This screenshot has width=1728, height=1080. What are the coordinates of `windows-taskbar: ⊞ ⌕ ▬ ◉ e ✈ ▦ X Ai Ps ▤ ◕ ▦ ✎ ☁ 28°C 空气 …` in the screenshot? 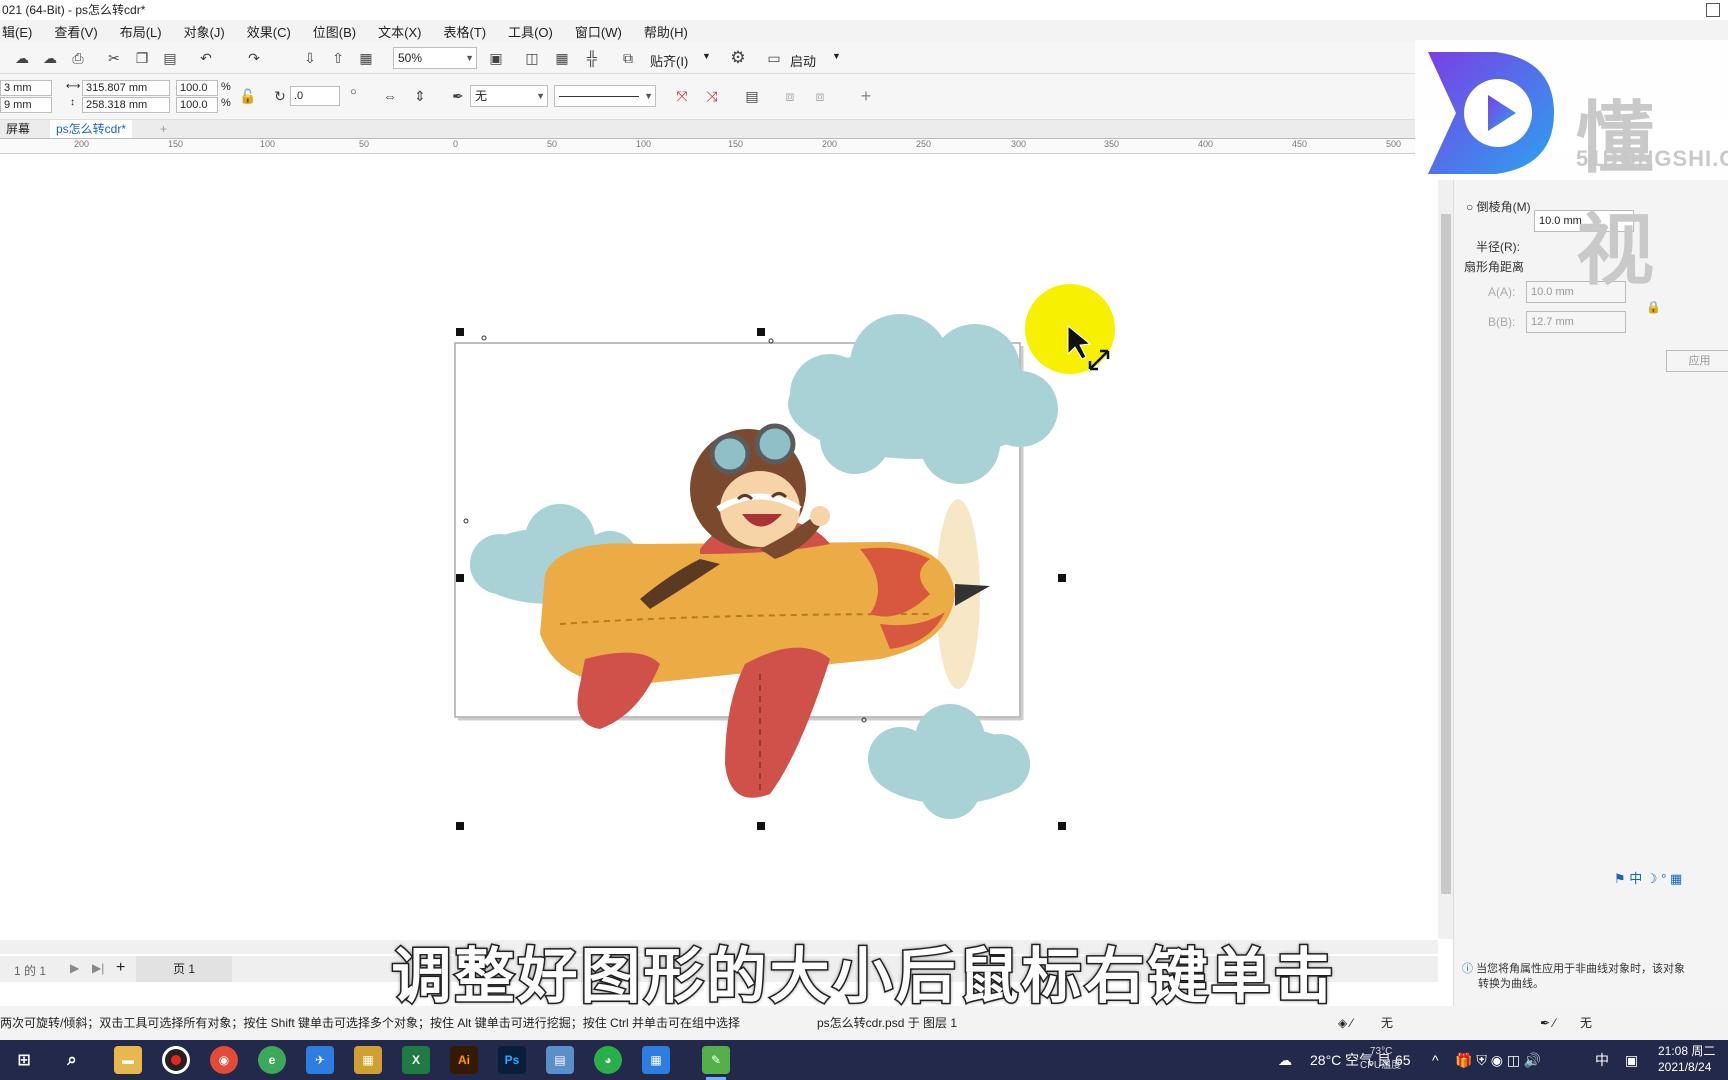 It's located at (864, 1060).